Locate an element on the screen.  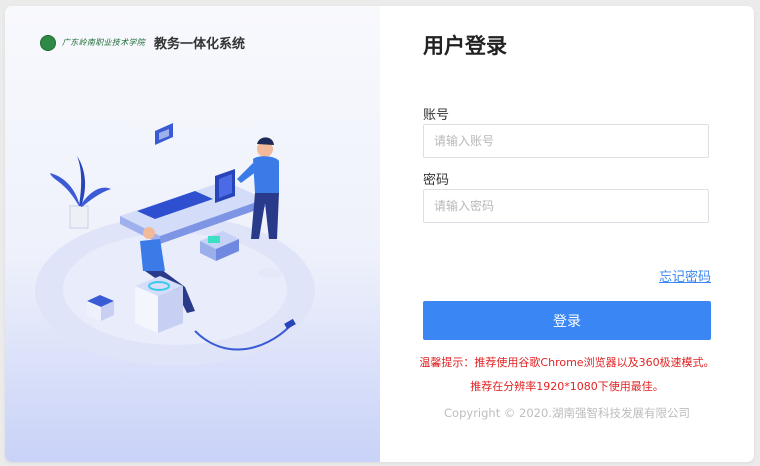
account-input is located at coordinates (566, 141).